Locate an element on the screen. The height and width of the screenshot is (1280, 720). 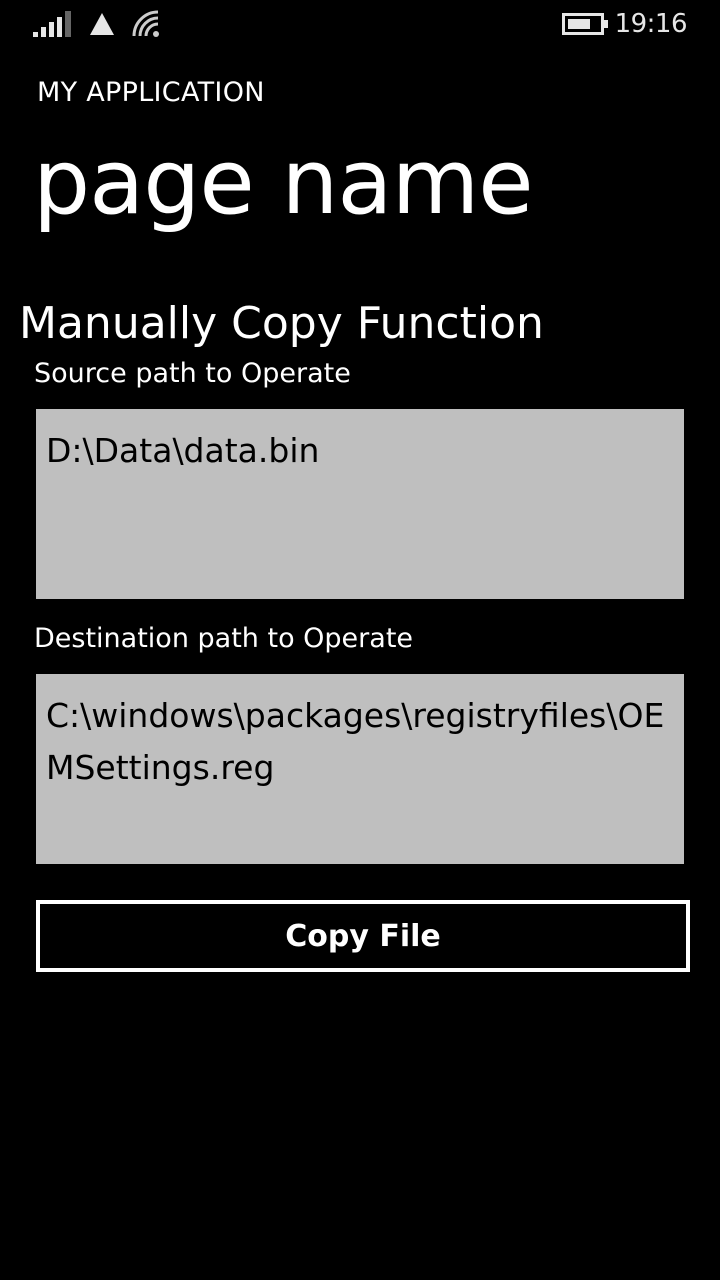
status-bar: 19:16 is located at coordinates (360, 25).